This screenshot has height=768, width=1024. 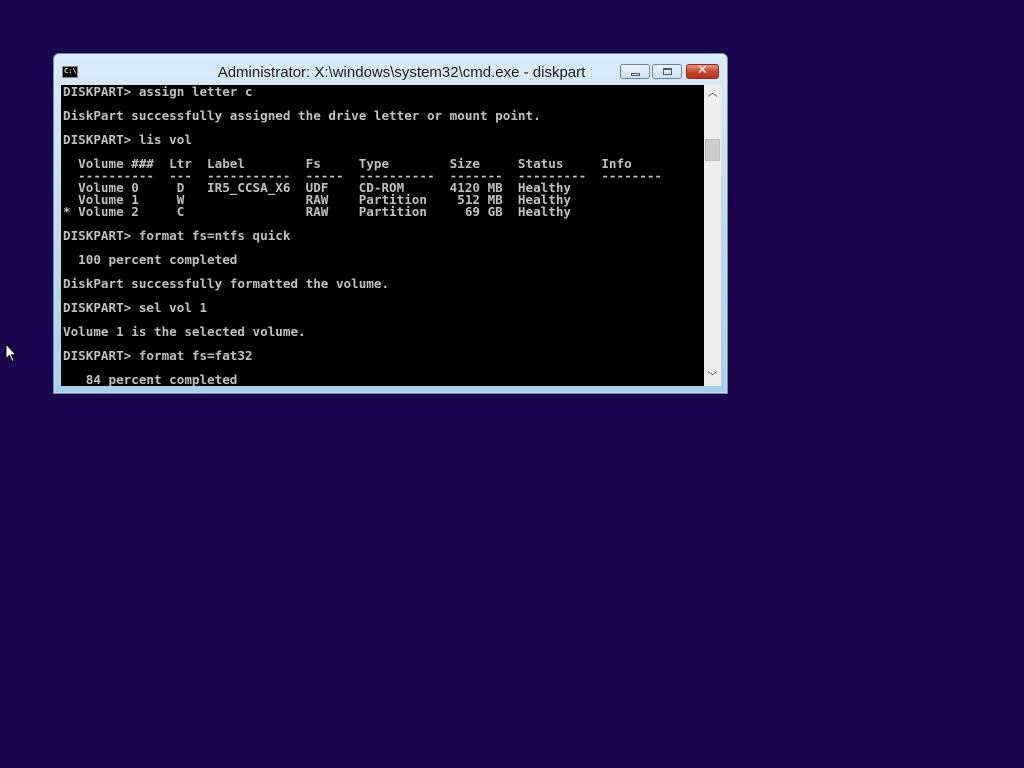 I want to click on close-icon: ✕, so click(x=702, y=70).